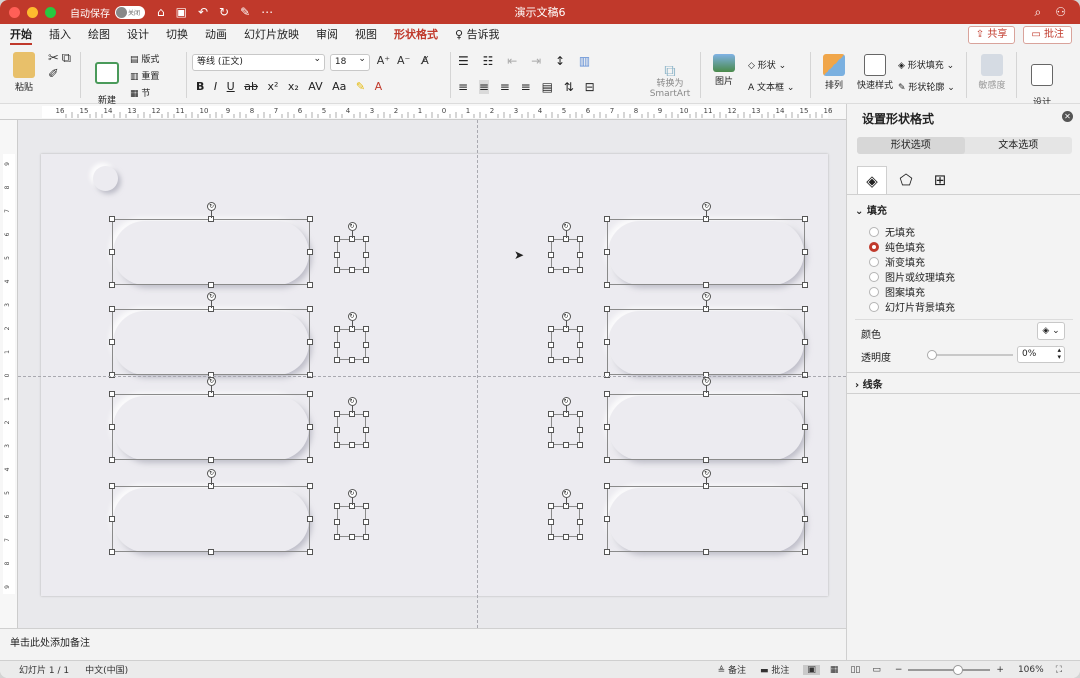 Image resolution: width=1080 pixels, height=678 pixels. What do you see at coordinates (992, 72) in the screenshot?
I see `sensitivity-button: 敏感度` at bounding box center [992, 72].